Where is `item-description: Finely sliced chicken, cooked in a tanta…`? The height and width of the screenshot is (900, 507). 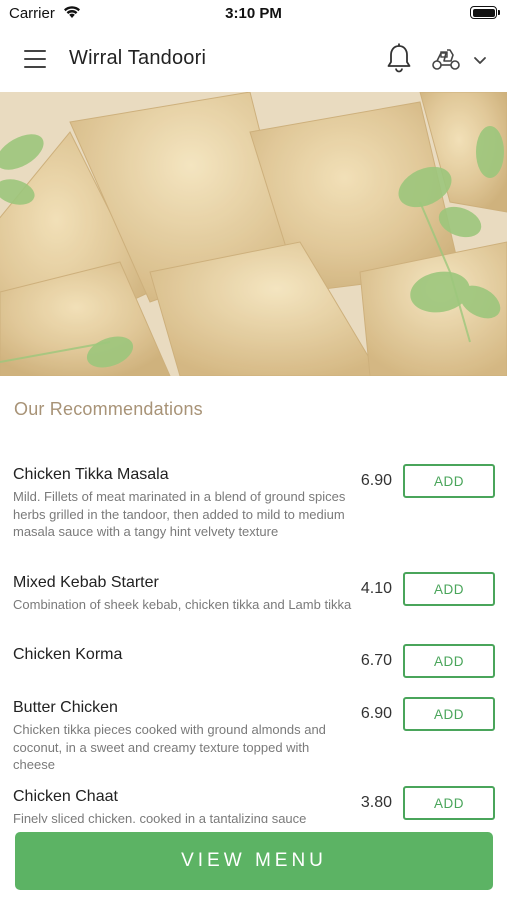 item-description: Finely sliced chicken, cooked in a tanta… is located at coordinates (160, 817).